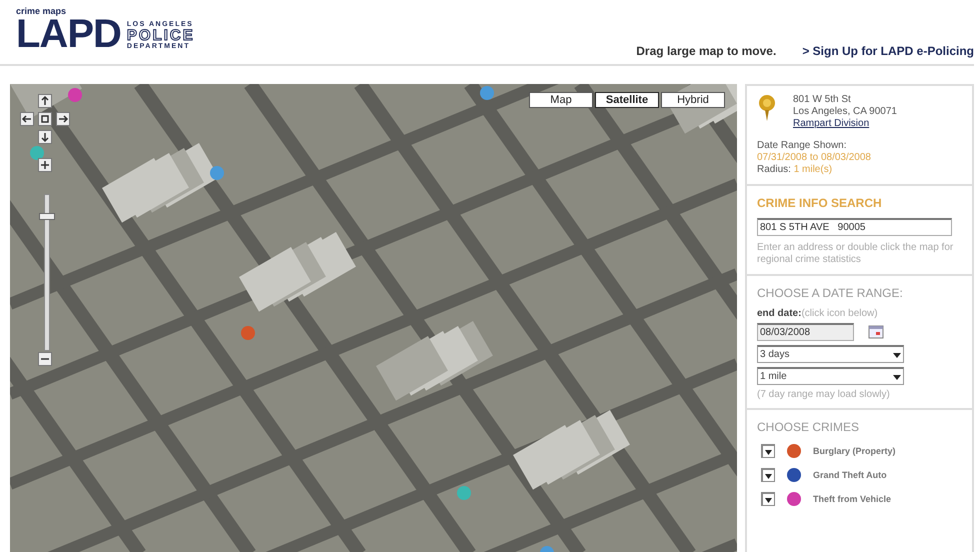 This screenshot has width=980, height=552. What do you see at coordinates (888, 51) in the screenshot?
I see `signup-link: > Sign Up for LAPD e-Policing` at bounding box center [888, 51].